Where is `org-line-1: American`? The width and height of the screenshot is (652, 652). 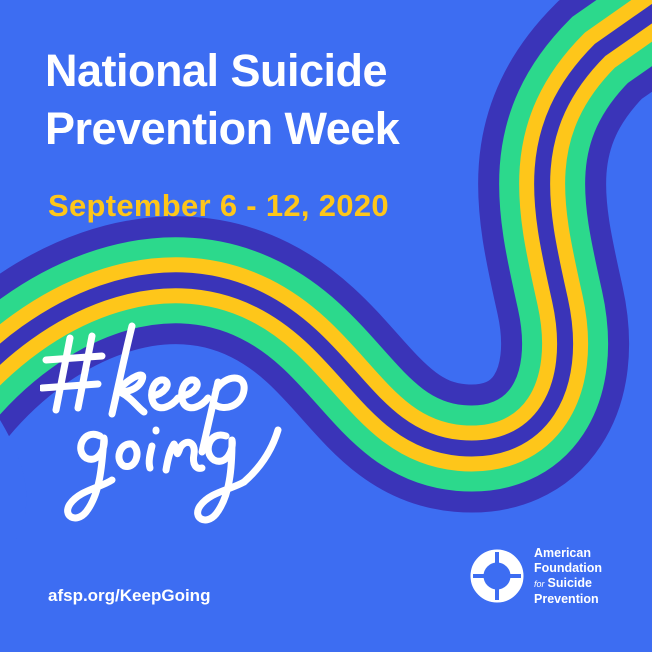 org-line-1: American is located at coordinates (562, 553).